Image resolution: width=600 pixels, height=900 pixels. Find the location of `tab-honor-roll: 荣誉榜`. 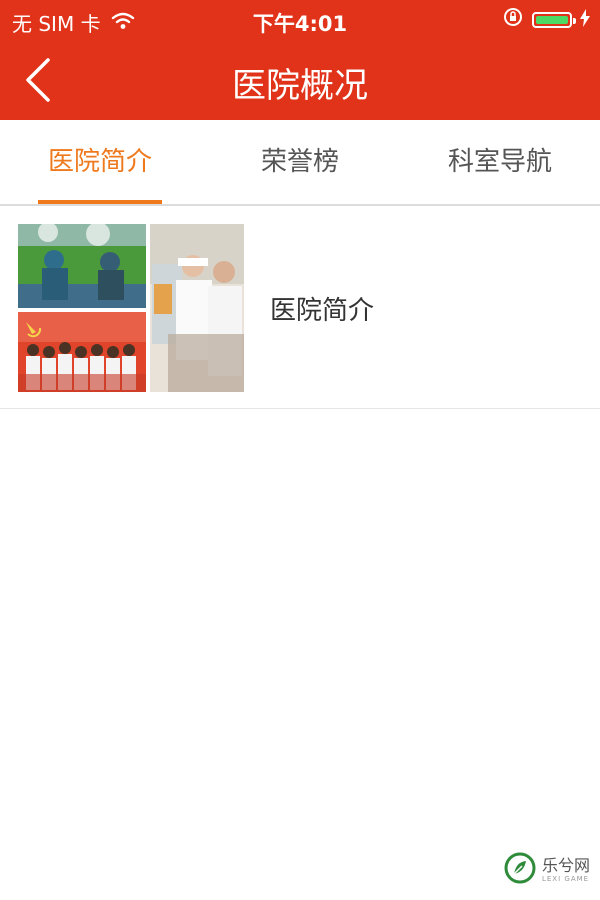

tab-honor-roll: 荣誉榜 is located at coordinates (300, 162).